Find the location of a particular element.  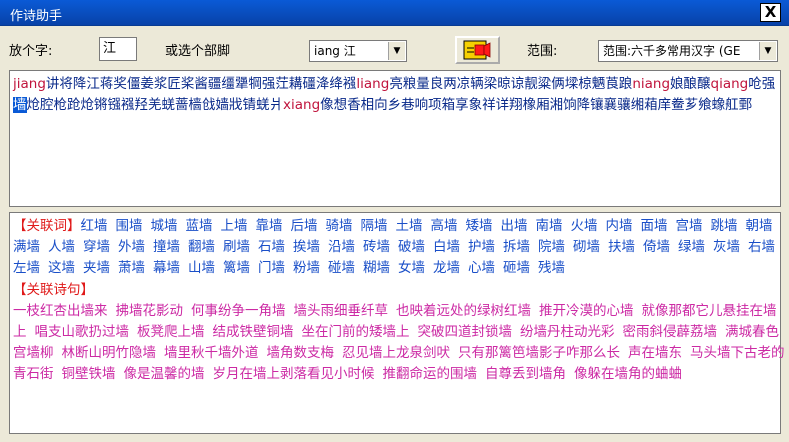

related-line: 坐在门前的矮墙上 is located at coordinates (356, 332).